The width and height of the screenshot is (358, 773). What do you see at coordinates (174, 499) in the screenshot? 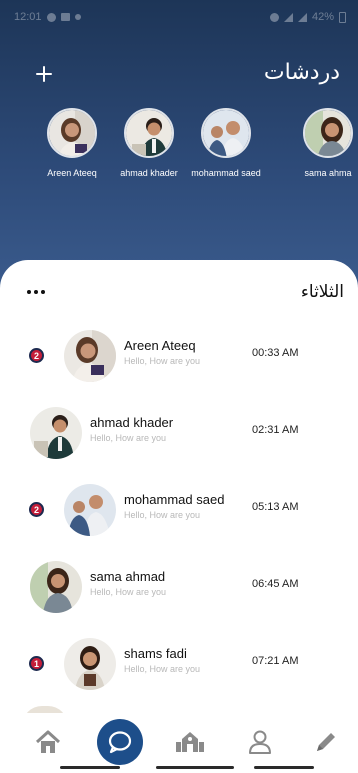
I see `chat-name: mohammad saed` at bounding box center [174, 499].